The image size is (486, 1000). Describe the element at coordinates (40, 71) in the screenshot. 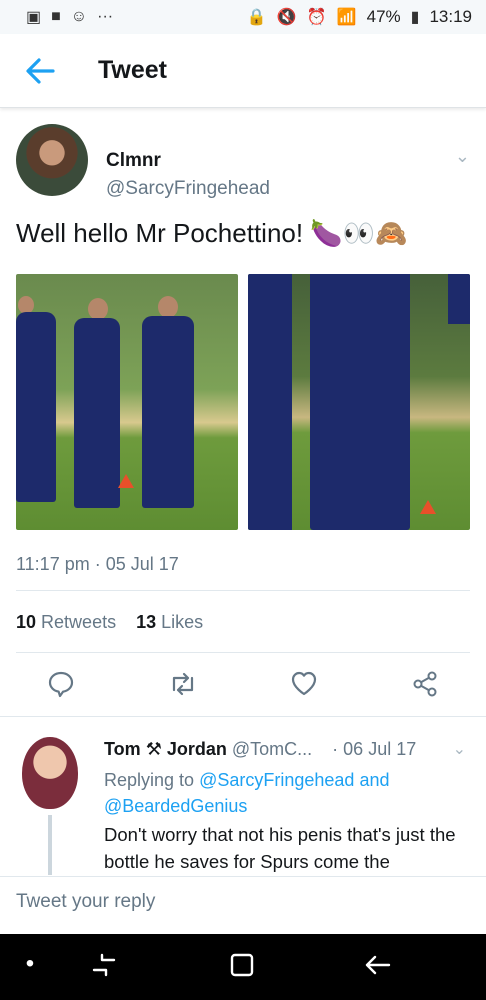

I see `back-arrow-icon` at that location.